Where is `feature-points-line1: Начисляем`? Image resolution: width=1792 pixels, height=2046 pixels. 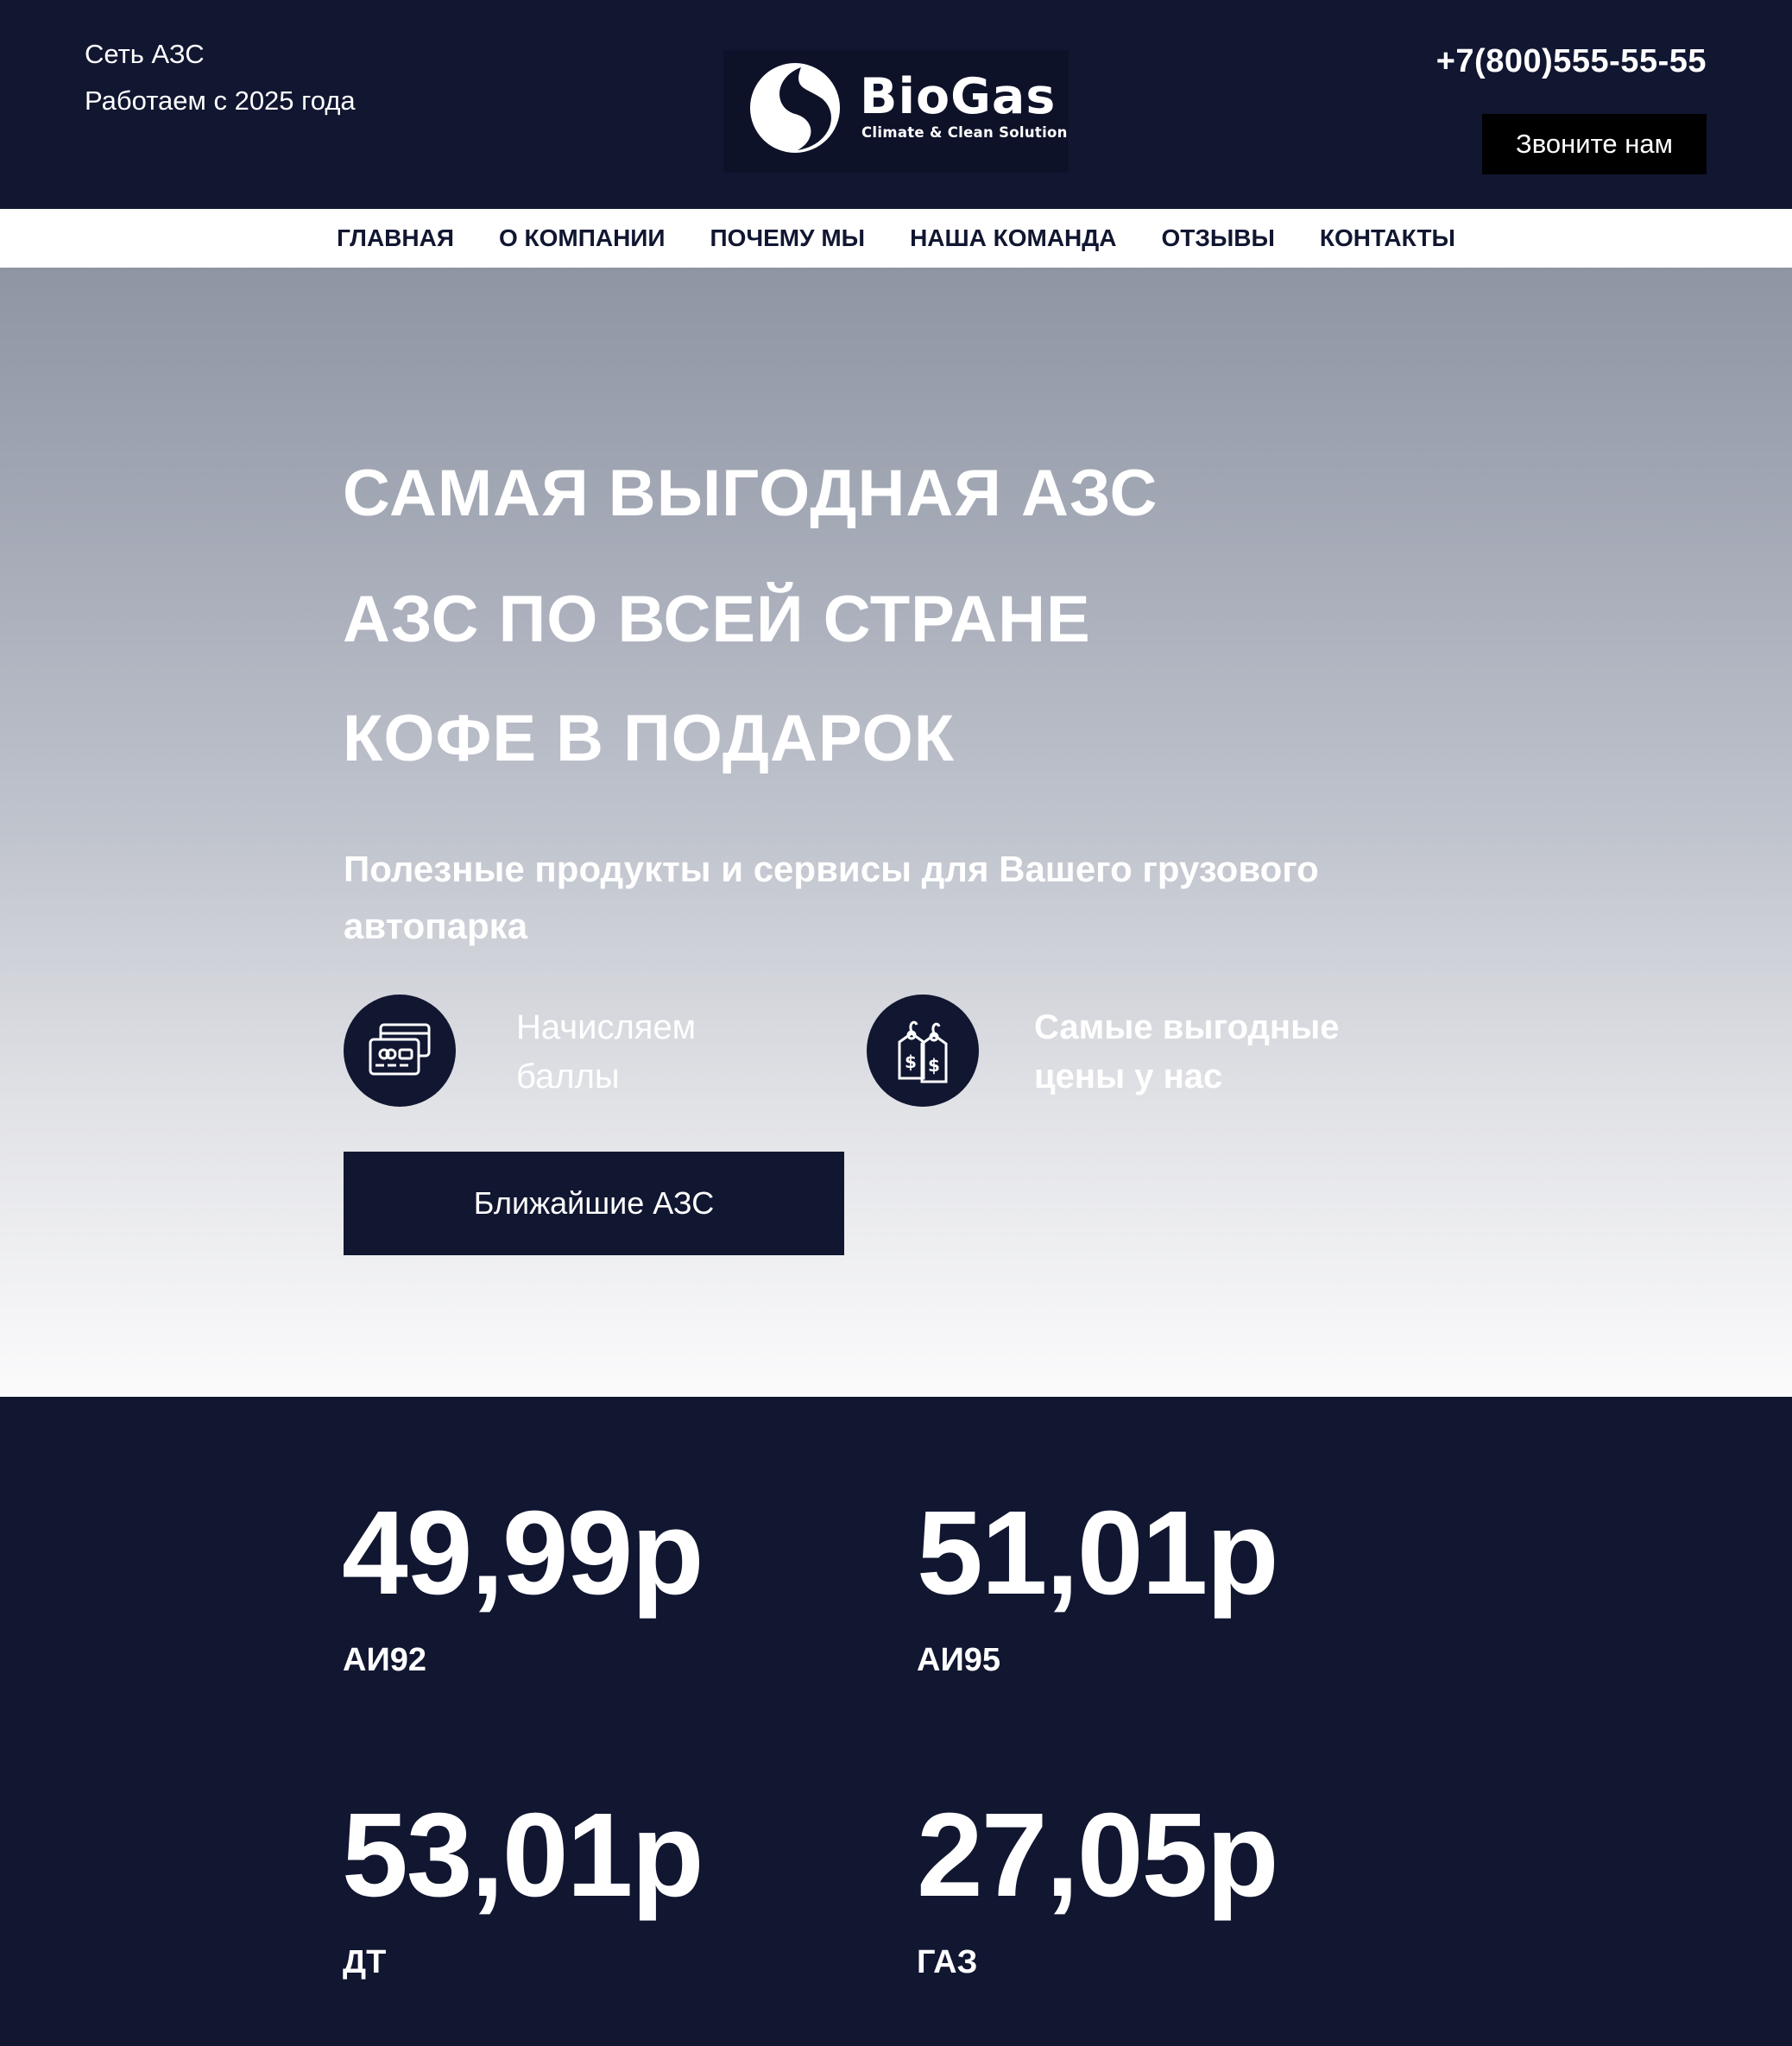 feature-points-line1: Начисляем is located at coordinates (606, 1027).